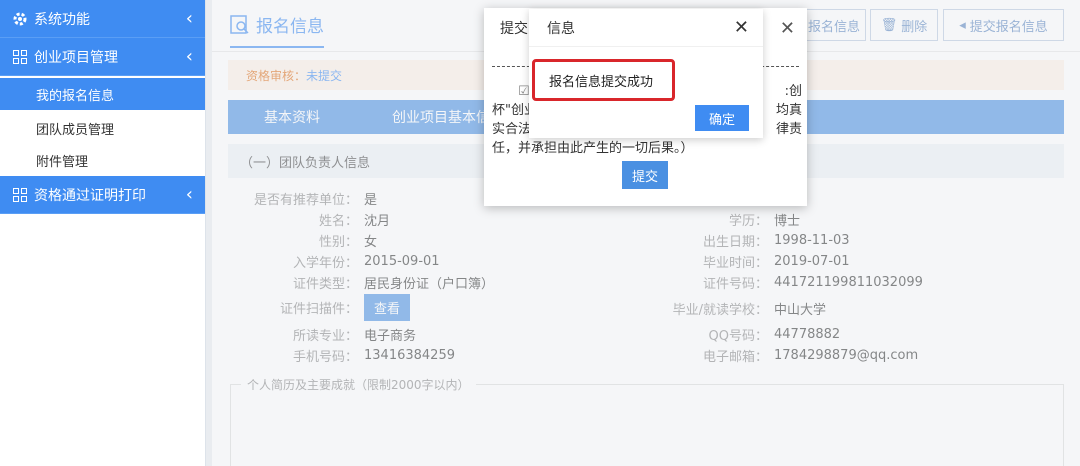 The image size is (1080, 466). What do you see at coordinates (561, 28) in the screenshot?
I see `info-dialog-title: 信息` at bounding box center [561, 28].